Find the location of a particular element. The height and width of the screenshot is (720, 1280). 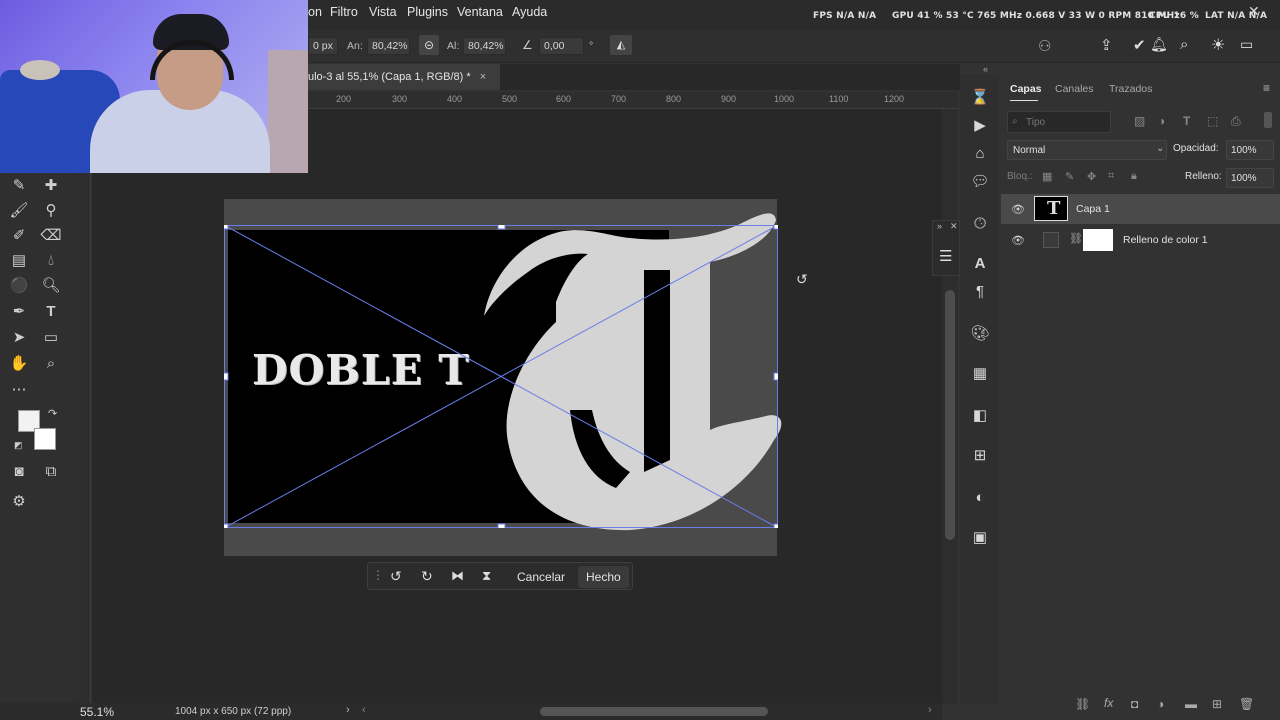

rotate-left-icon: ↺ is located at coordinates (396, 576).